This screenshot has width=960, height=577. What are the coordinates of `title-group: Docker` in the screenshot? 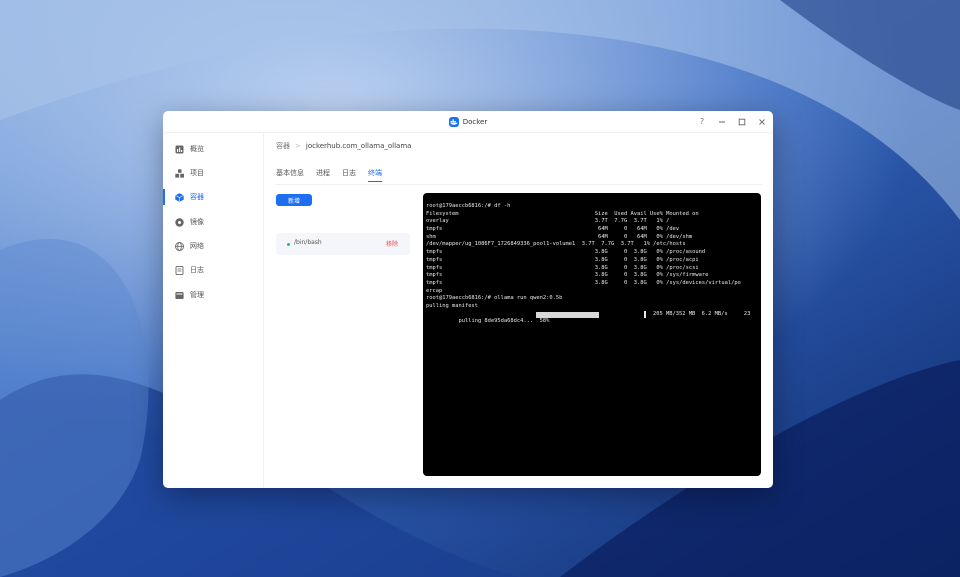 It's located at (468, 121).